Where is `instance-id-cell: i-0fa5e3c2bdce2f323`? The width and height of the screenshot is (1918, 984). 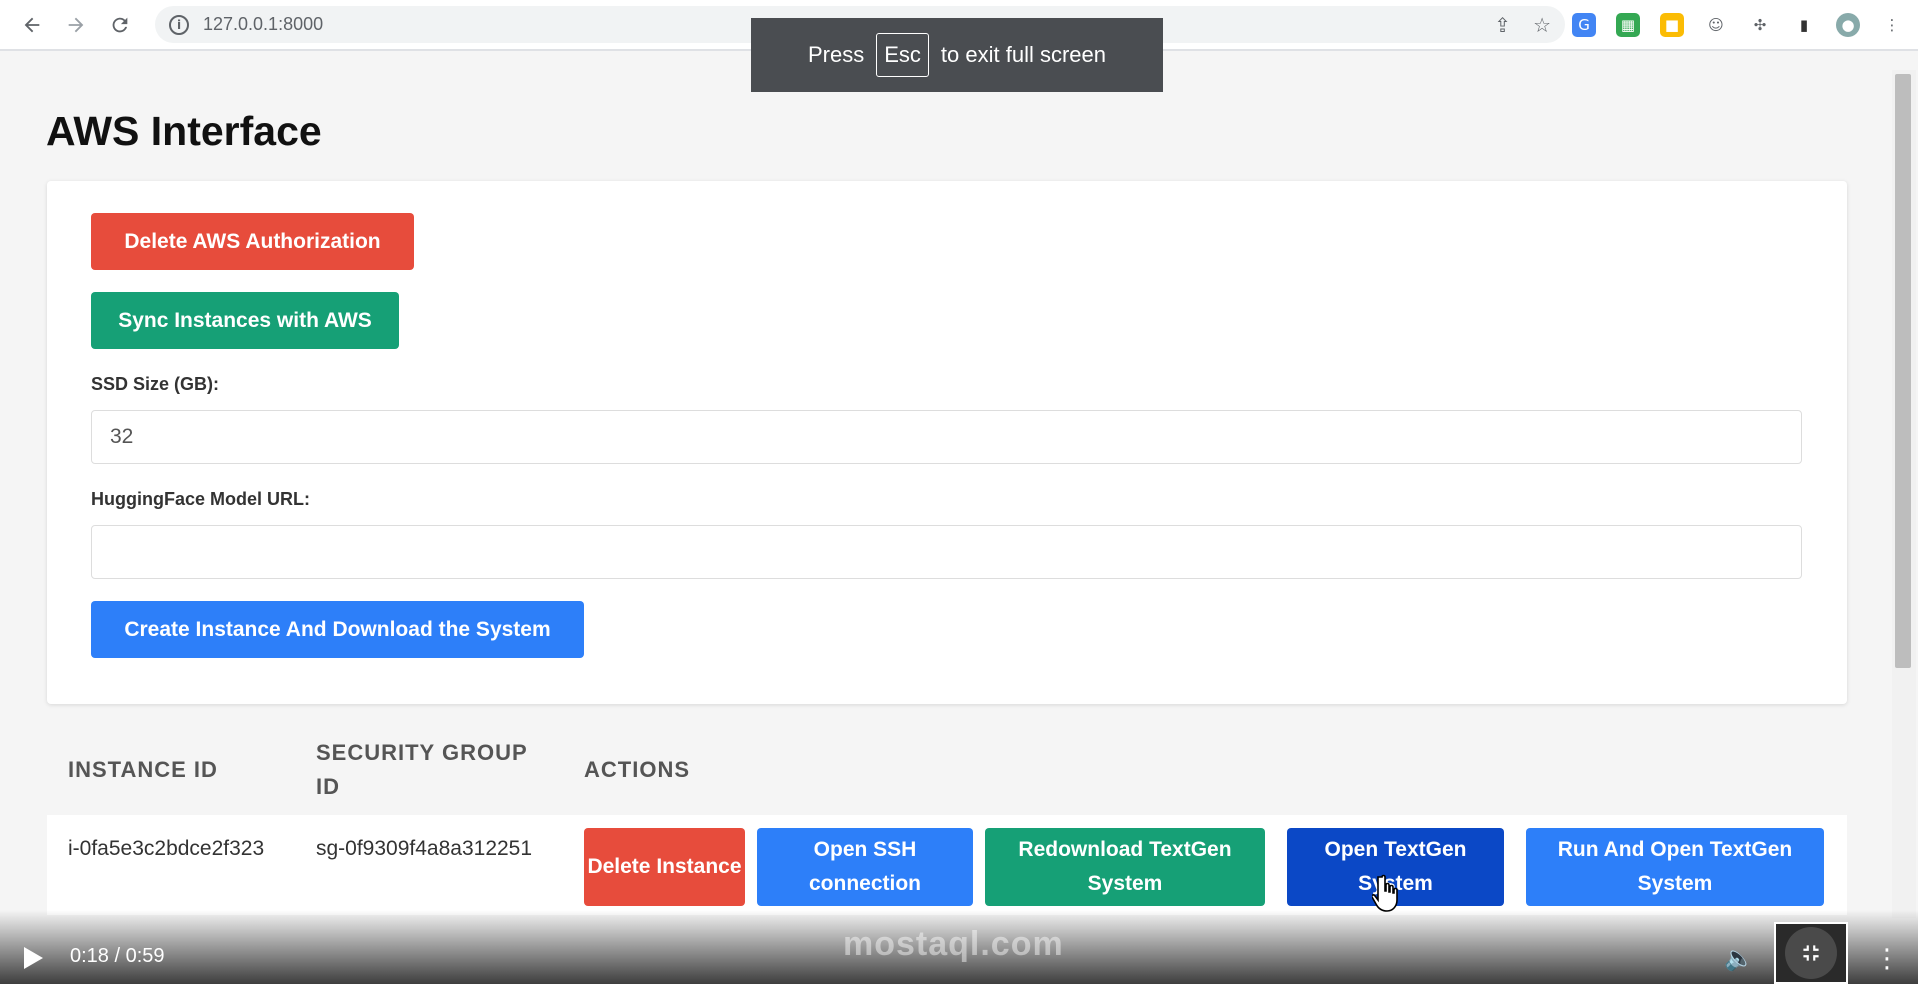
instance-id-cell: i-0fa5e3c2bdce2f323 is located at coordinates (166, 848).